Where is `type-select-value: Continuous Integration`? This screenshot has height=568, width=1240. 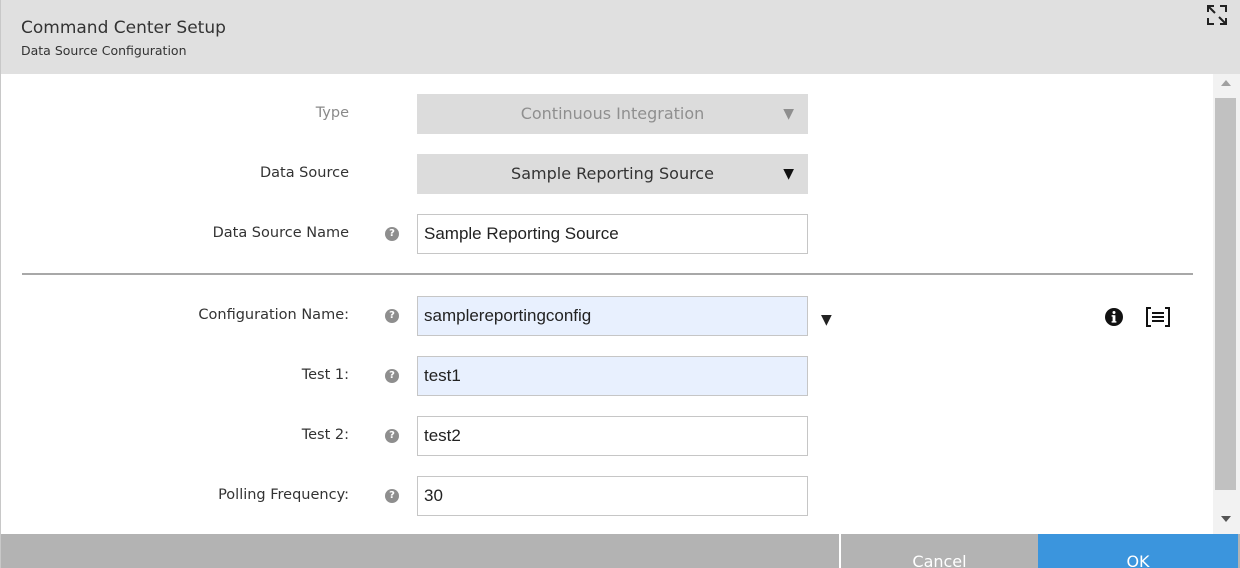 type-select-value: Continuous Integration is located at coordinates (612, 113).